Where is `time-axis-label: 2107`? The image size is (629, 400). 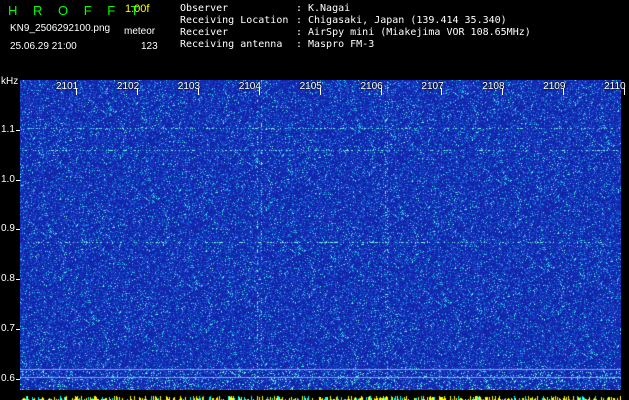 time-axis-label: 2107 is located at coordinates (432, 86).